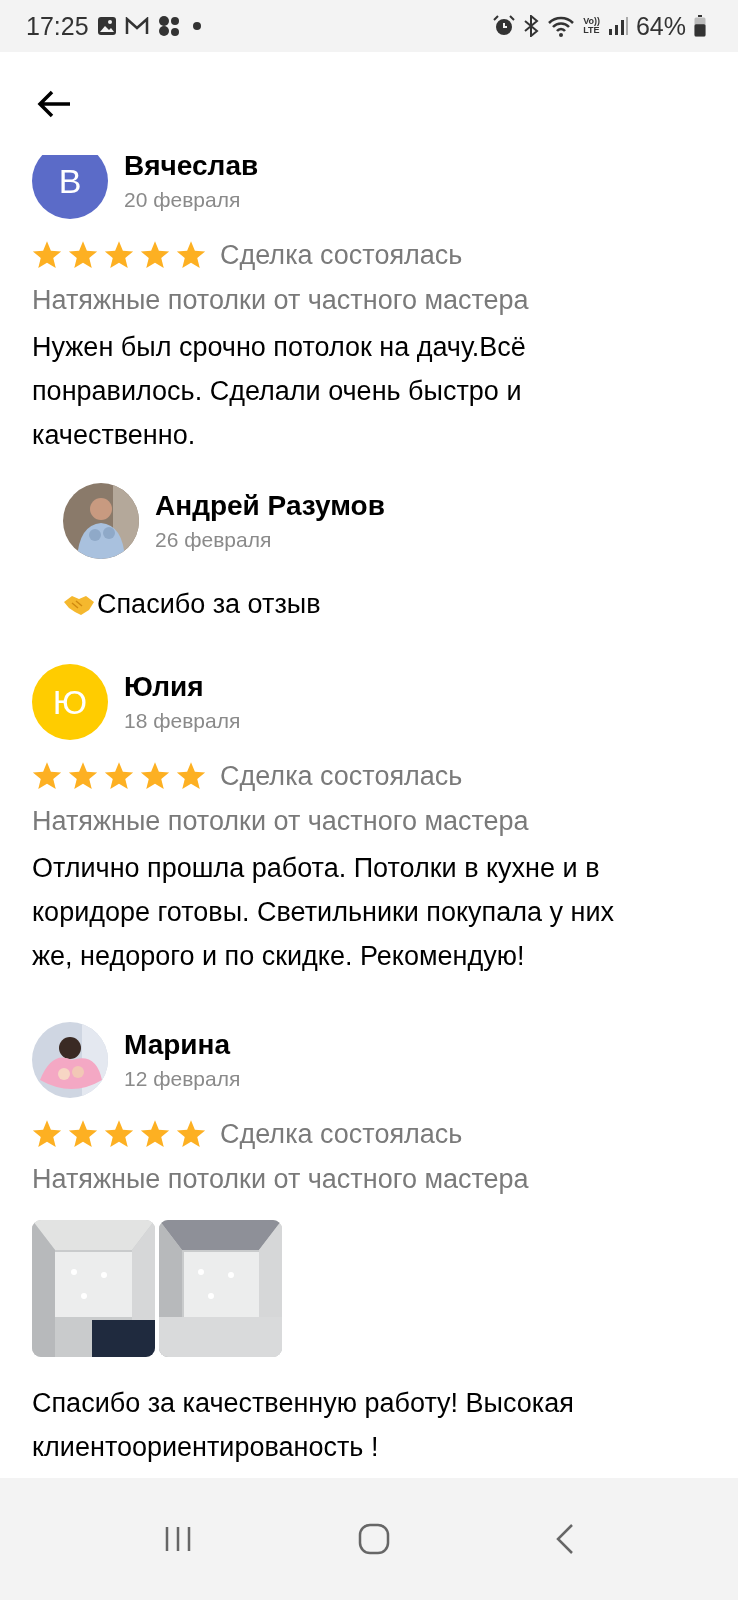  I want to click on home-button, so click(374, 1539).